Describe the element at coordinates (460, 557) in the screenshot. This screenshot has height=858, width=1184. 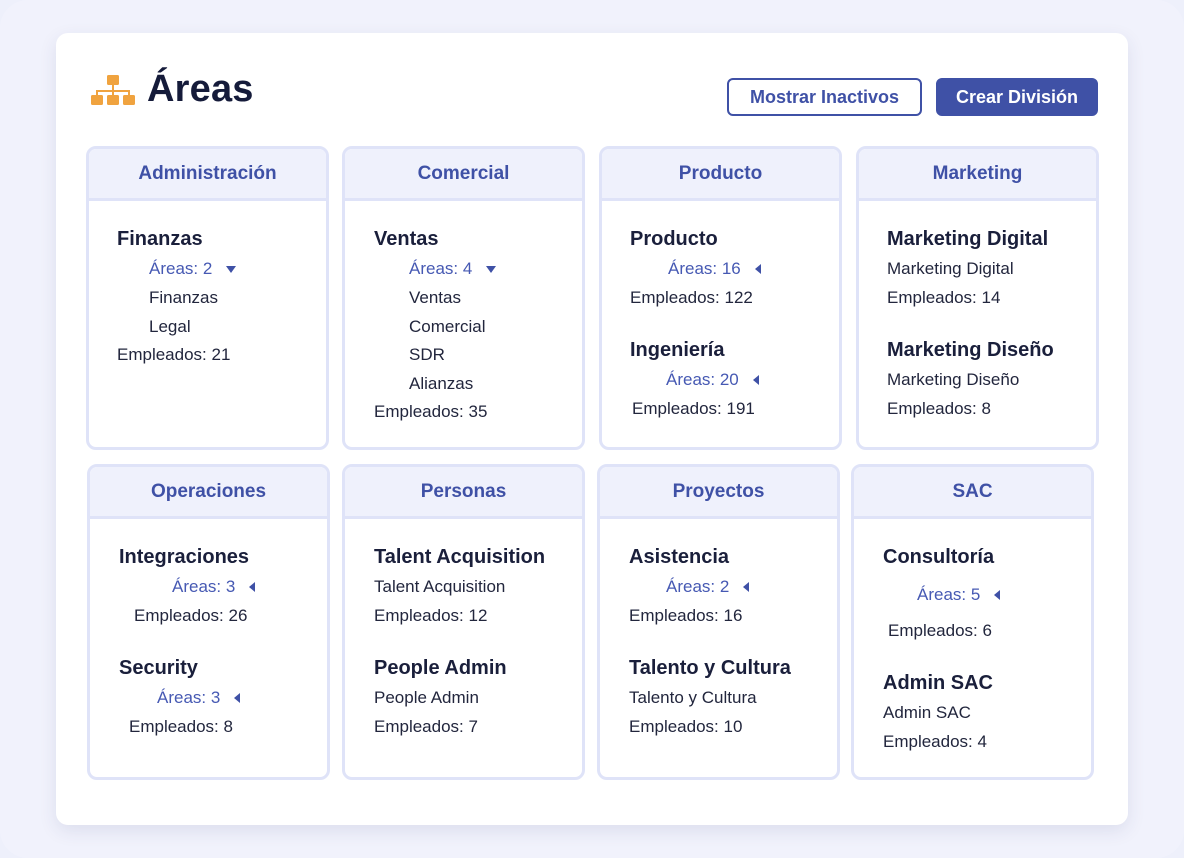
I see `sub-division-name: Talent Acquisition` at that location.